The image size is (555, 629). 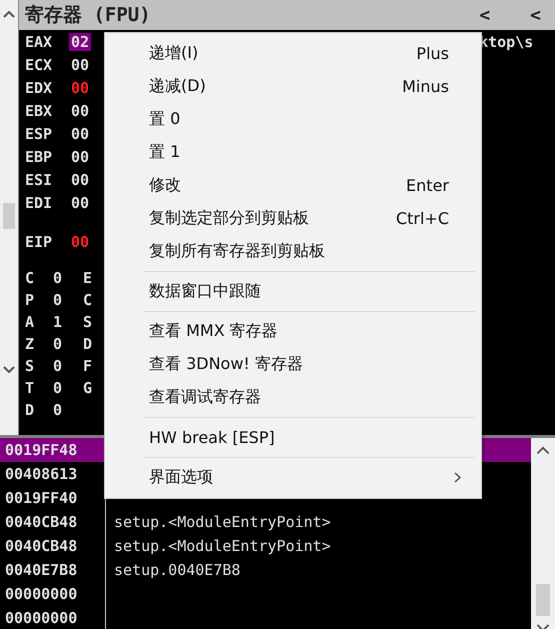 I want to click on menu-item: 复制所有寄存器到剪贴板, so click(x=293, y=251).